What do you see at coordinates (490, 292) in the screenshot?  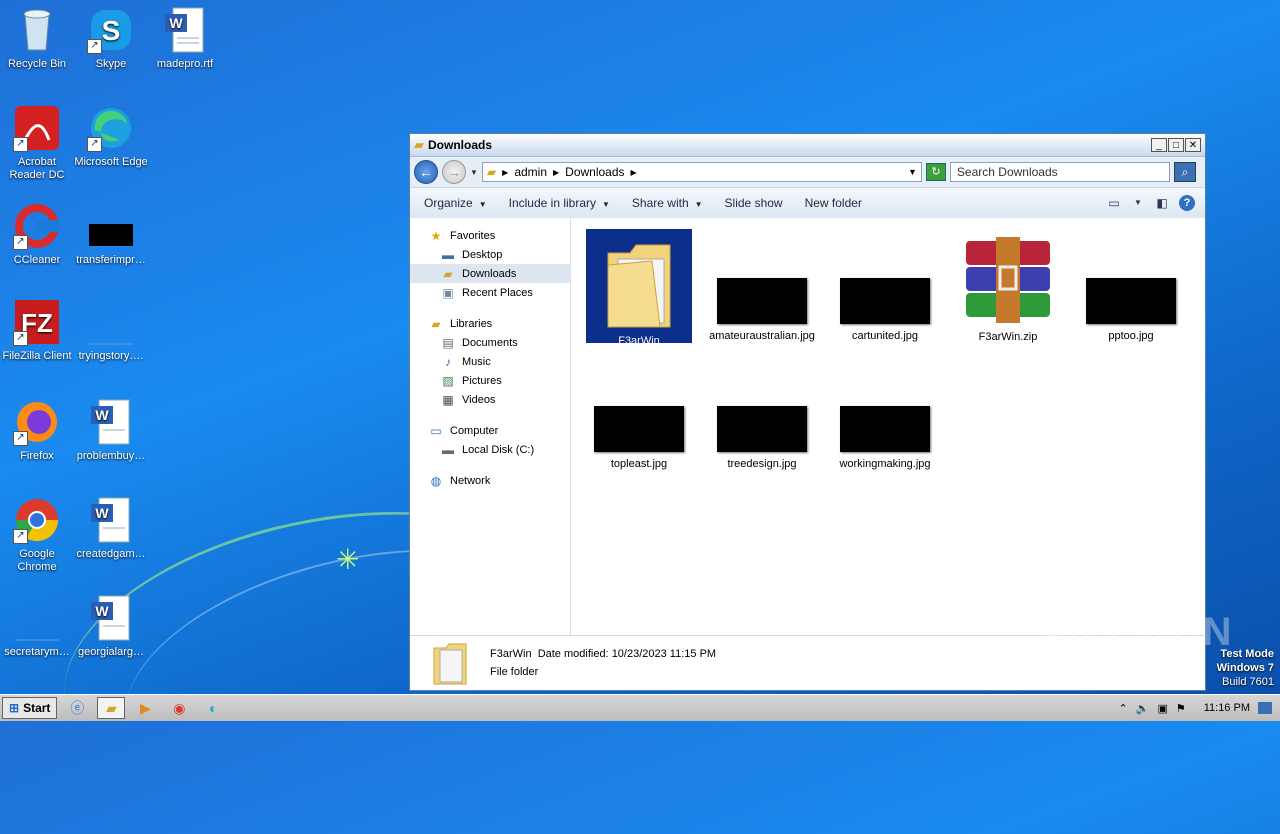 I see `nav-recent-places: ▣ Recent Places` at bounding box center [490, 292].